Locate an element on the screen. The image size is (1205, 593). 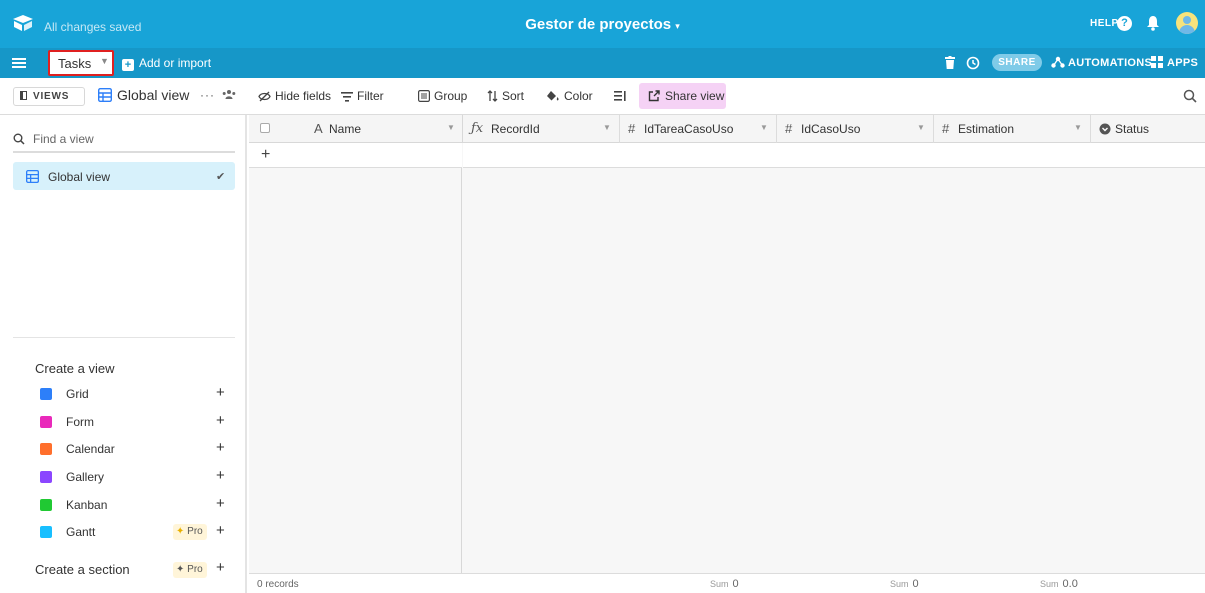
tab-tasks: Tasks ▼ is located at coordinates (81, 63).